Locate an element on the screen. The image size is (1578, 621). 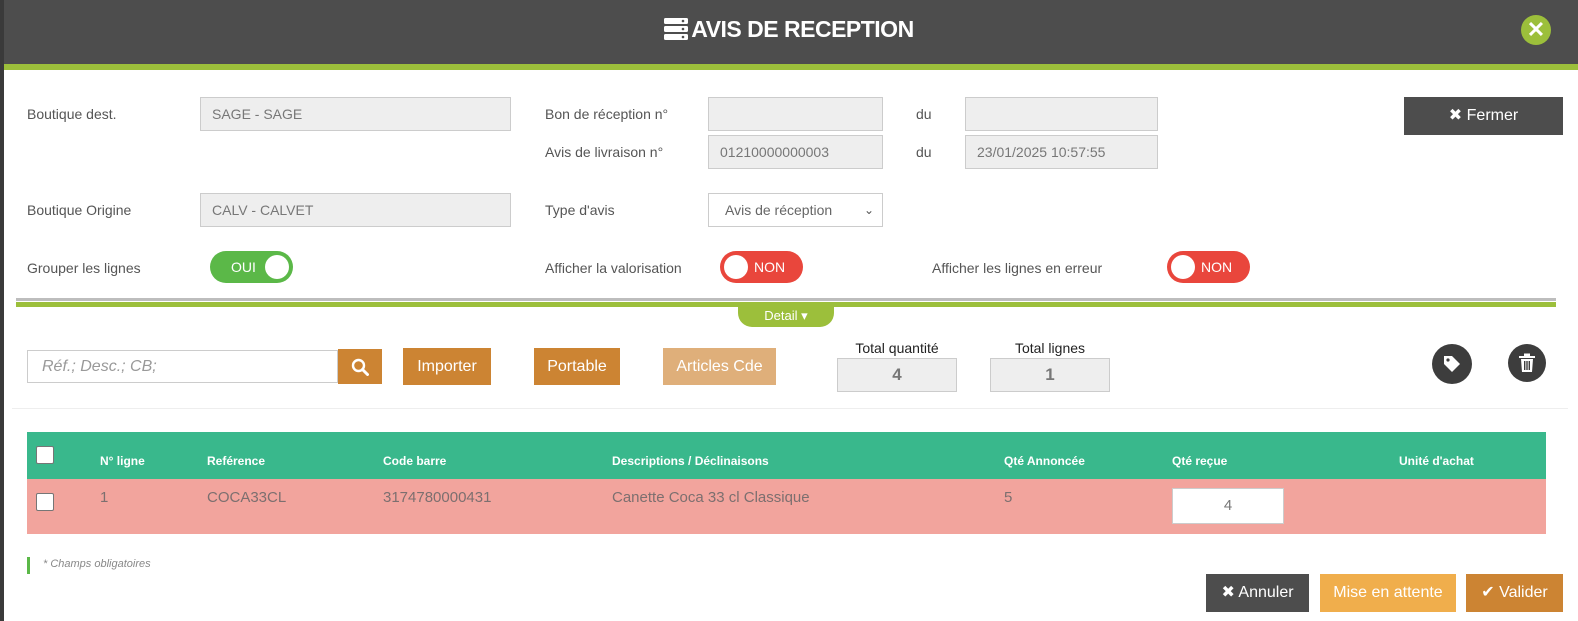
row-checkbox is located at coordinates (45, 502).